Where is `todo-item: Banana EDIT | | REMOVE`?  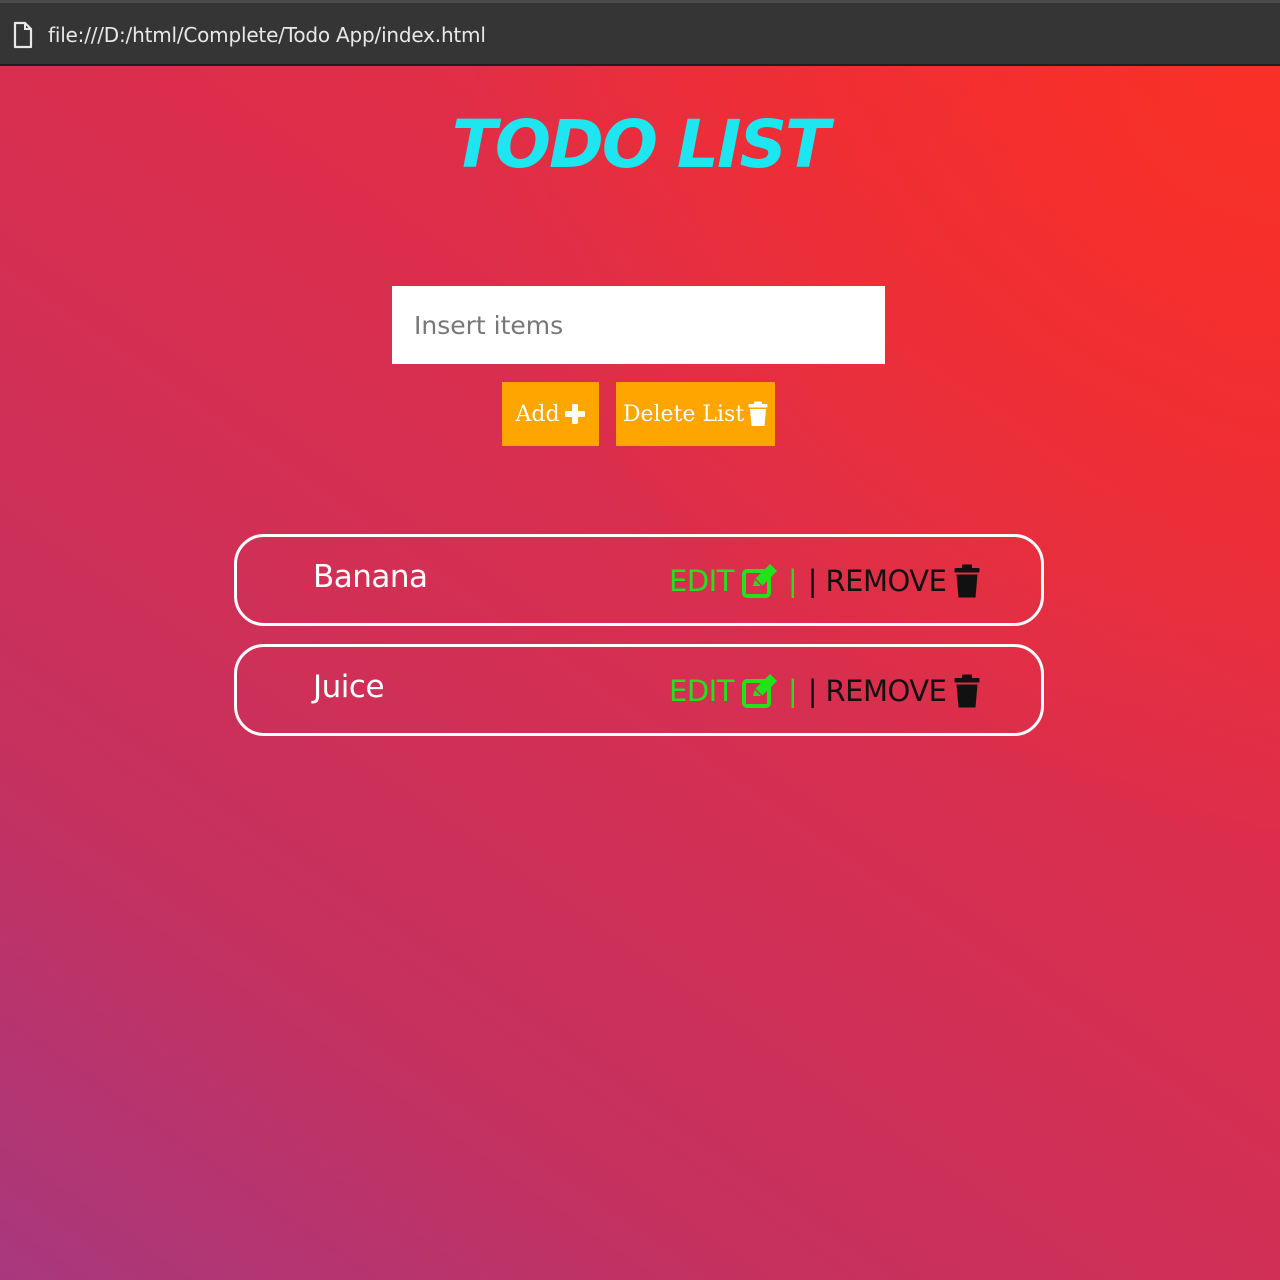 todo-item: Banana EDIT | | REMOVE is located at coordinates (639, 580).